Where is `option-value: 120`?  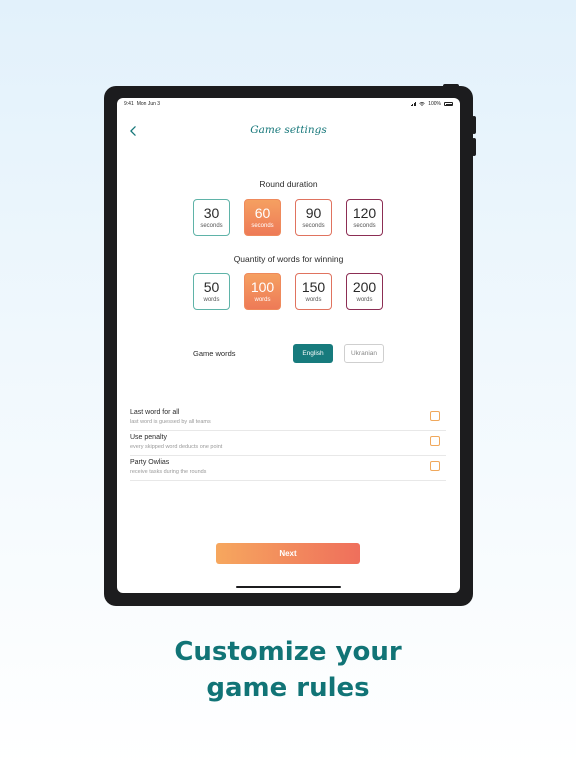
option-value: 120 is located at coordinates (364, 213).